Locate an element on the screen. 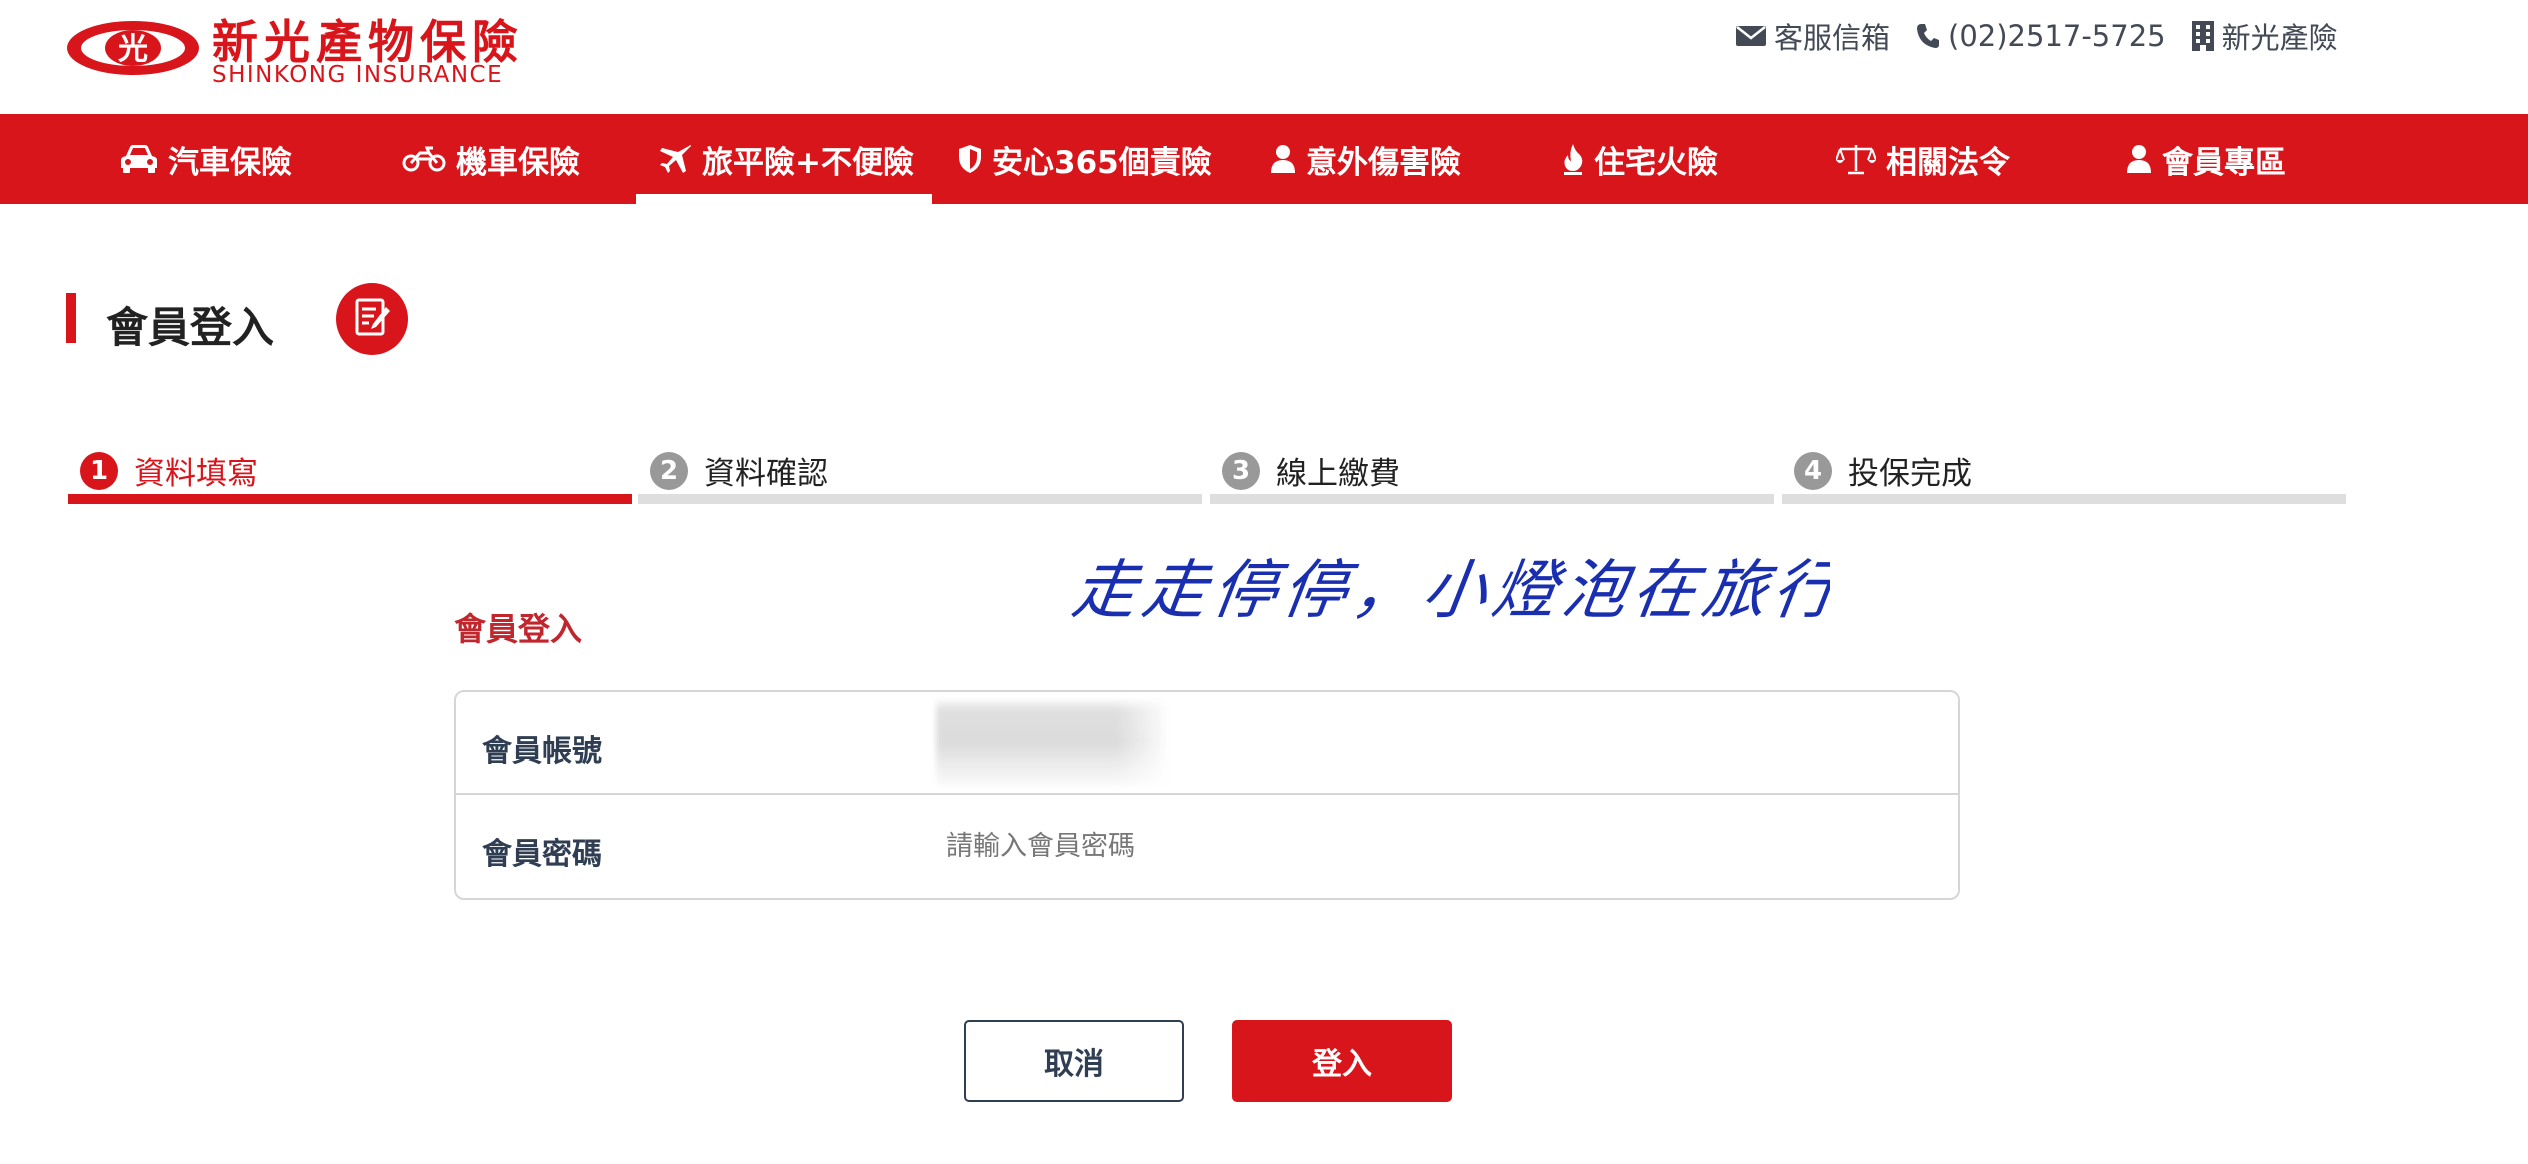 The height and width of the screenshot is (1164, 2528). nav-item-label: 安心365個責險 is located at coordinates (1102, 162).